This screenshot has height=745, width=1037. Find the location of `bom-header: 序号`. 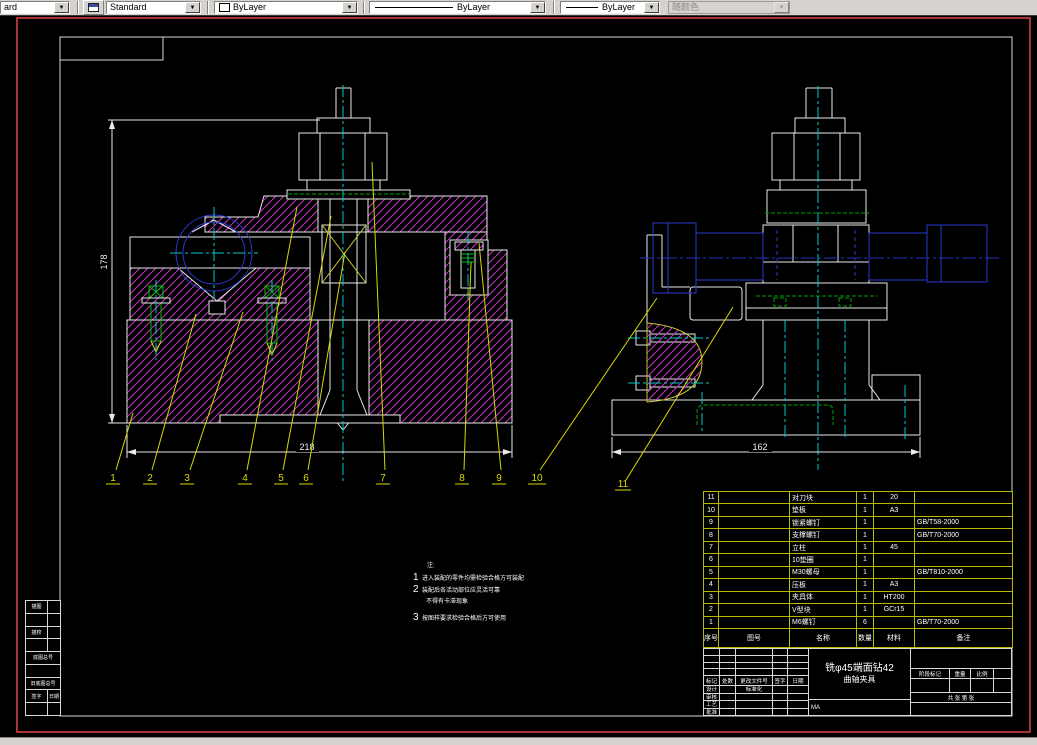

bom-header: 序号 is located at coordinates (711, 637).